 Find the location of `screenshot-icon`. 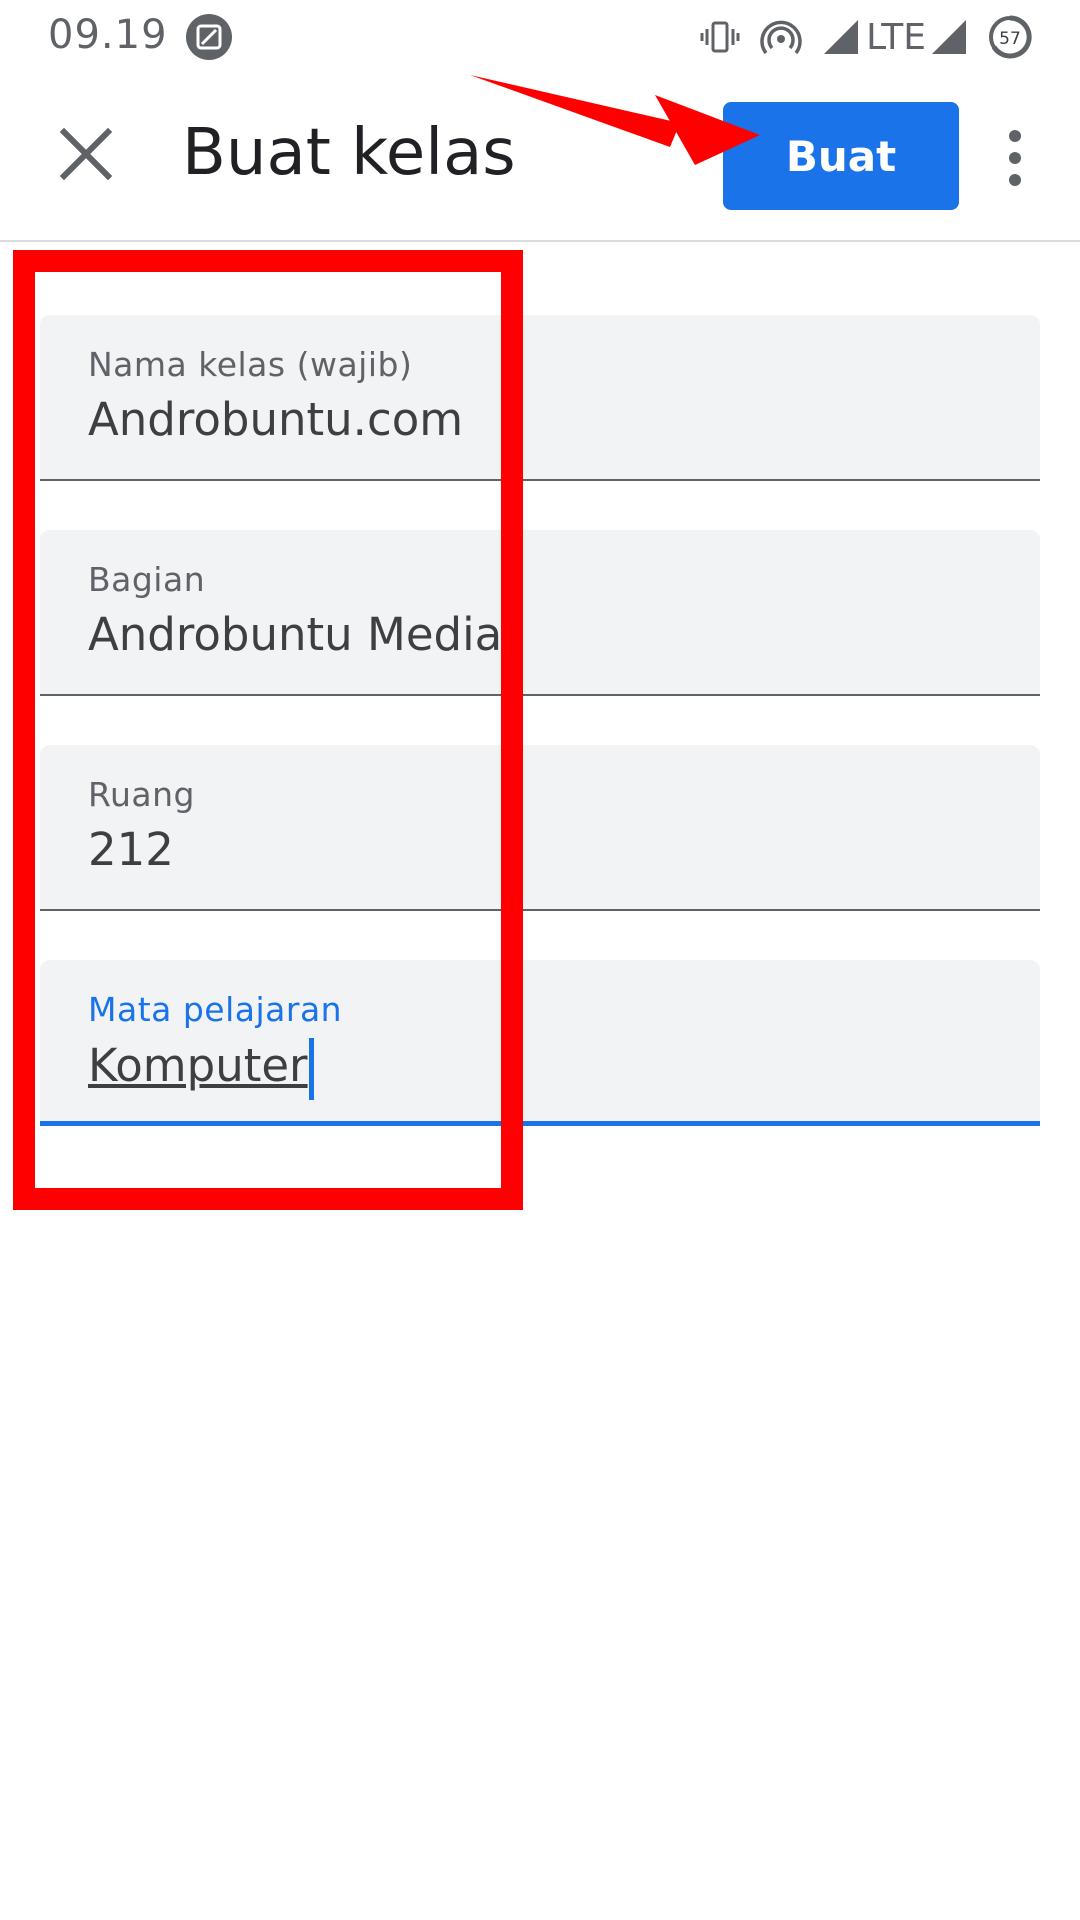

screenshot-icon is located at coordinates (209, 37).